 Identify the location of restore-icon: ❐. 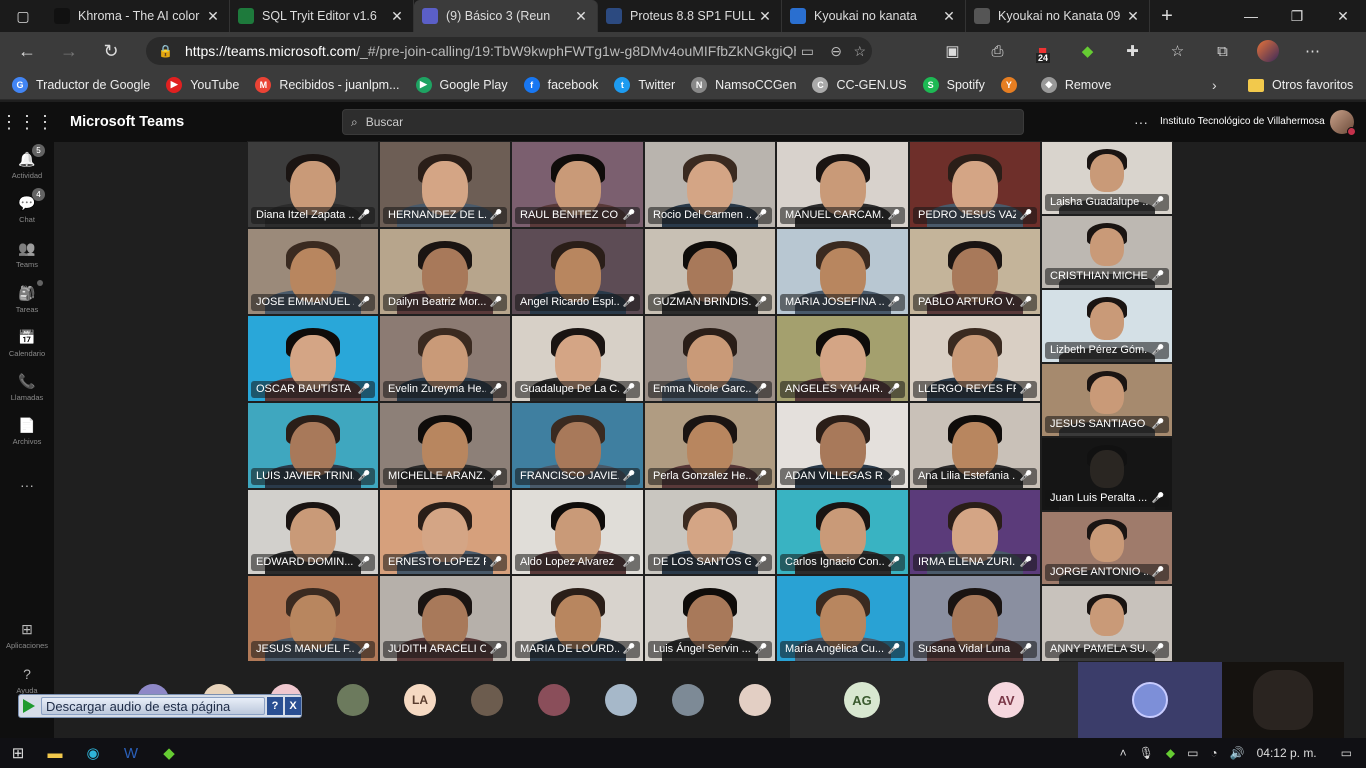
(1297, 16).